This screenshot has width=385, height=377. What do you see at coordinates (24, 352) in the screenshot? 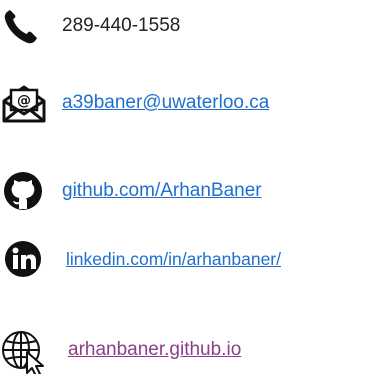
I see `globe-cursor-icon` at bounding box center [24, 352].